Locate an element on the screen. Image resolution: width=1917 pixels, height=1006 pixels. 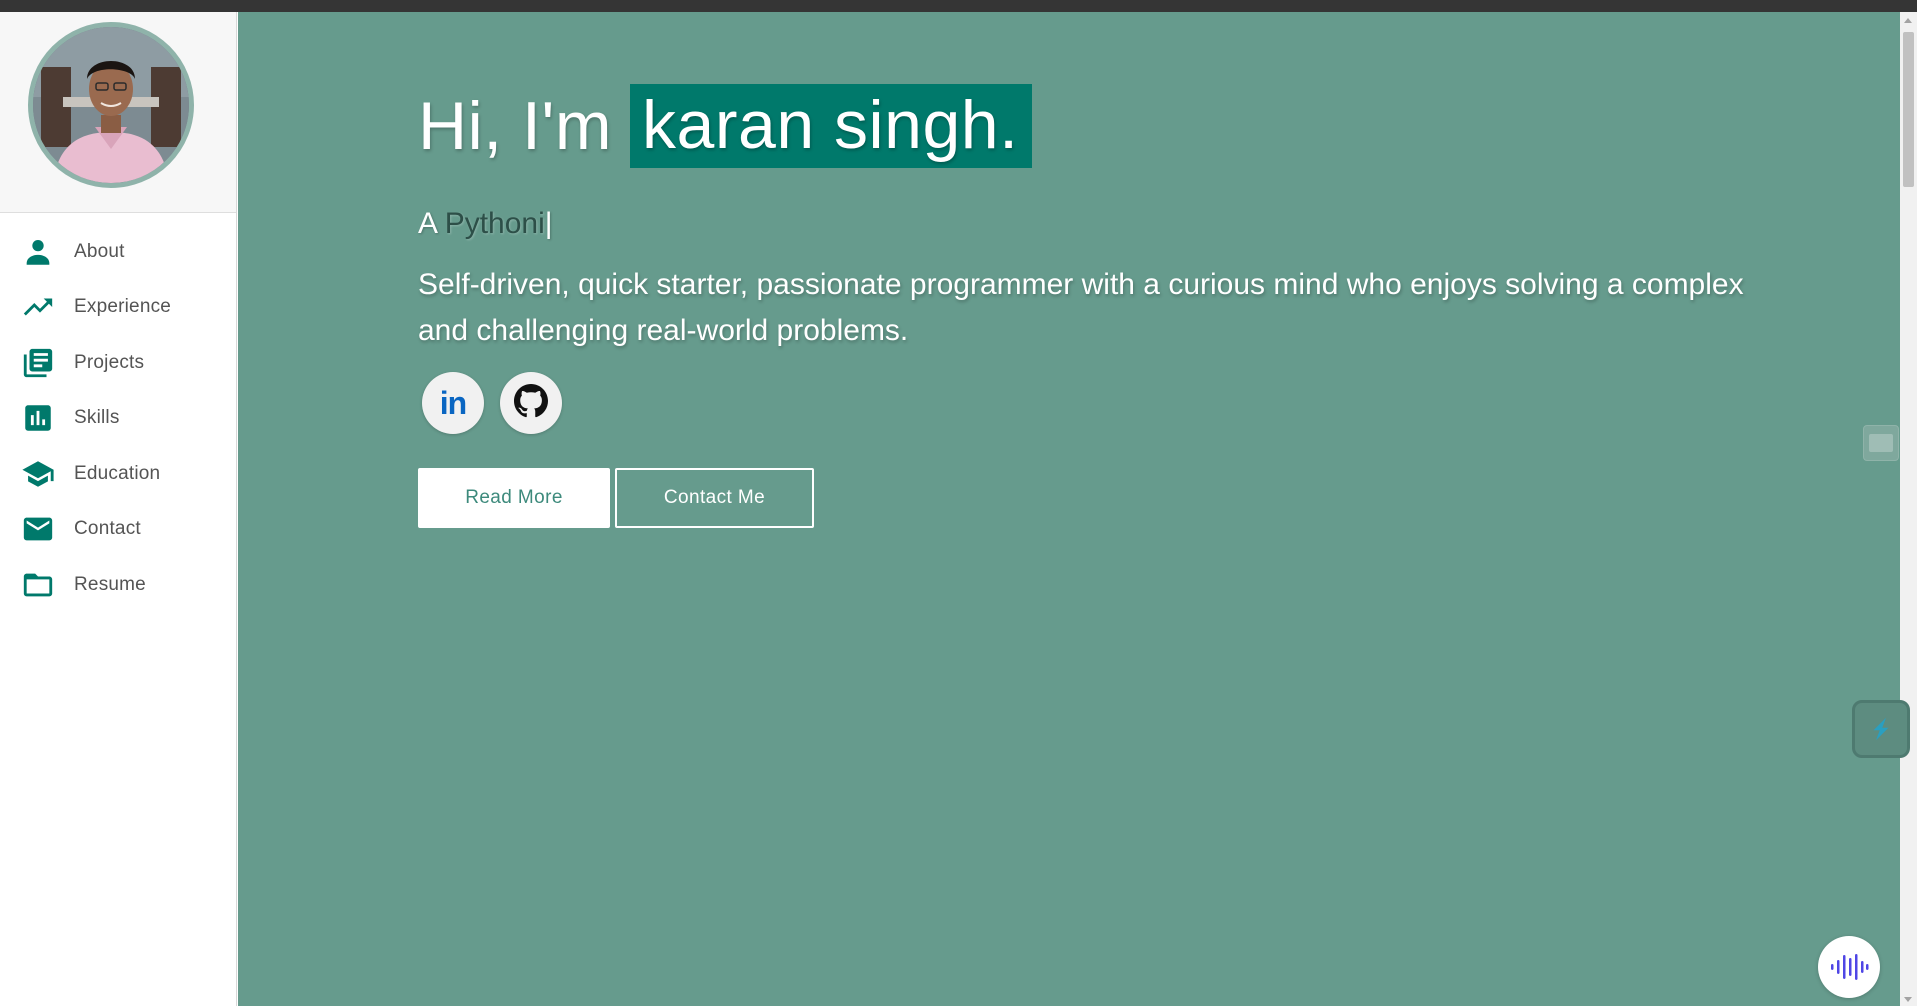
scroll-thumb is located at coordinates (1908, 109).